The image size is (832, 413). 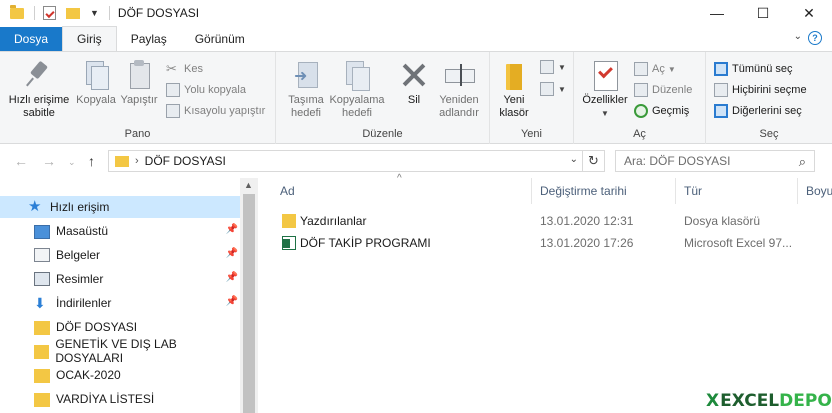 I want to click on nav-scrollbar: ▲, so click(x=249, y=295).